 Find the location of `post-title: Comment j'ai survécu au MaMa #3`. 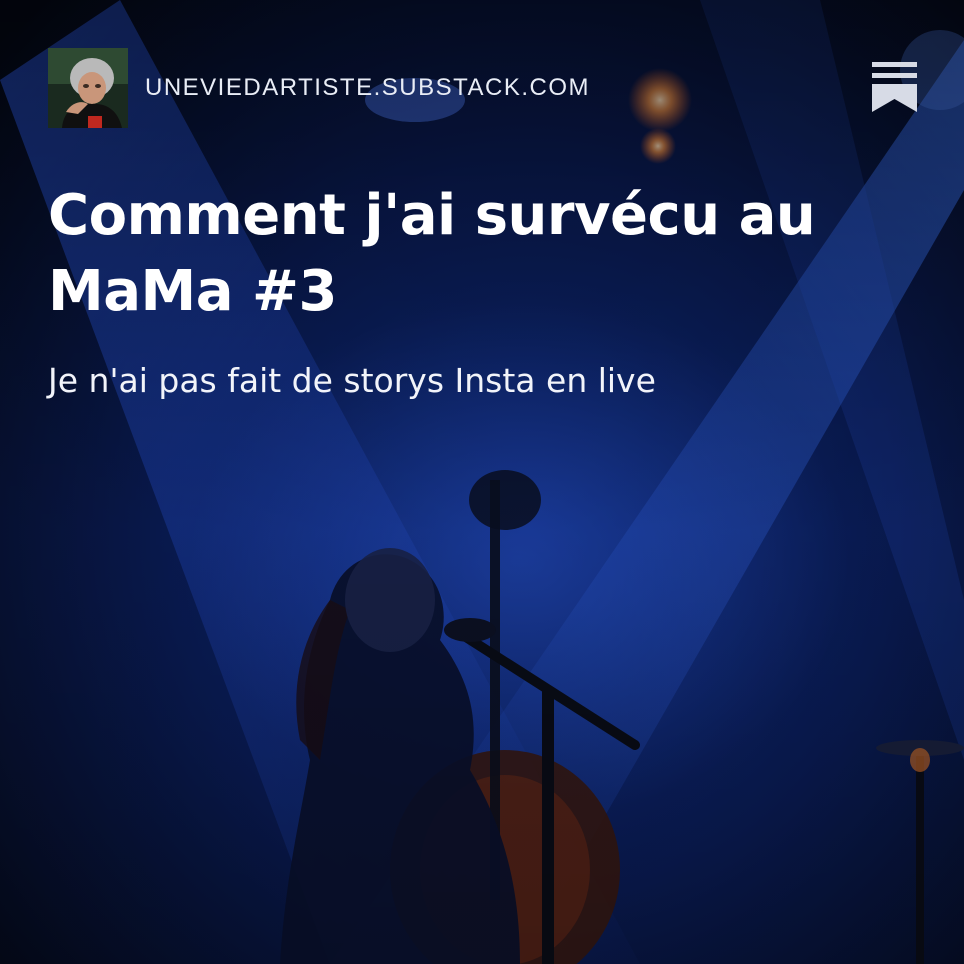

post-title: Comment j'ai survécu au MaMa #3 is located at coordinates (432, 253).